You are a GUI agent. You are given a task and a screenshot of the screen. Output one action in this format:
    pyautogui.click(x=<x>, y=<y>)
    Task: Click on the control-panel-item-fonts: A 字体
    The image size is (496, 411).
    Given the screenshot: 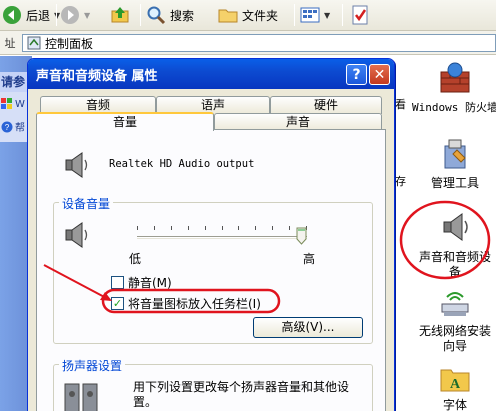 What is the action you would take?
    pyautogui.click(x=450, y=387)
    